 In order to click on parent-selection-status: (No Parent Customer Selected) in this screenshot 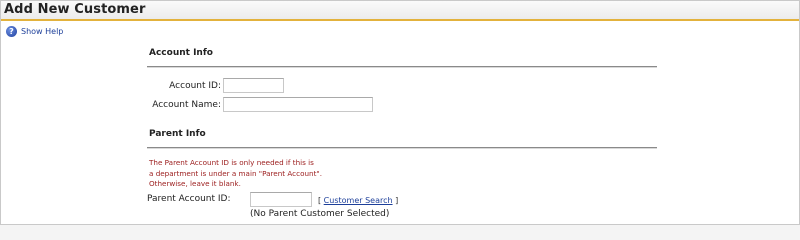, I will do `click(320, 214)`.